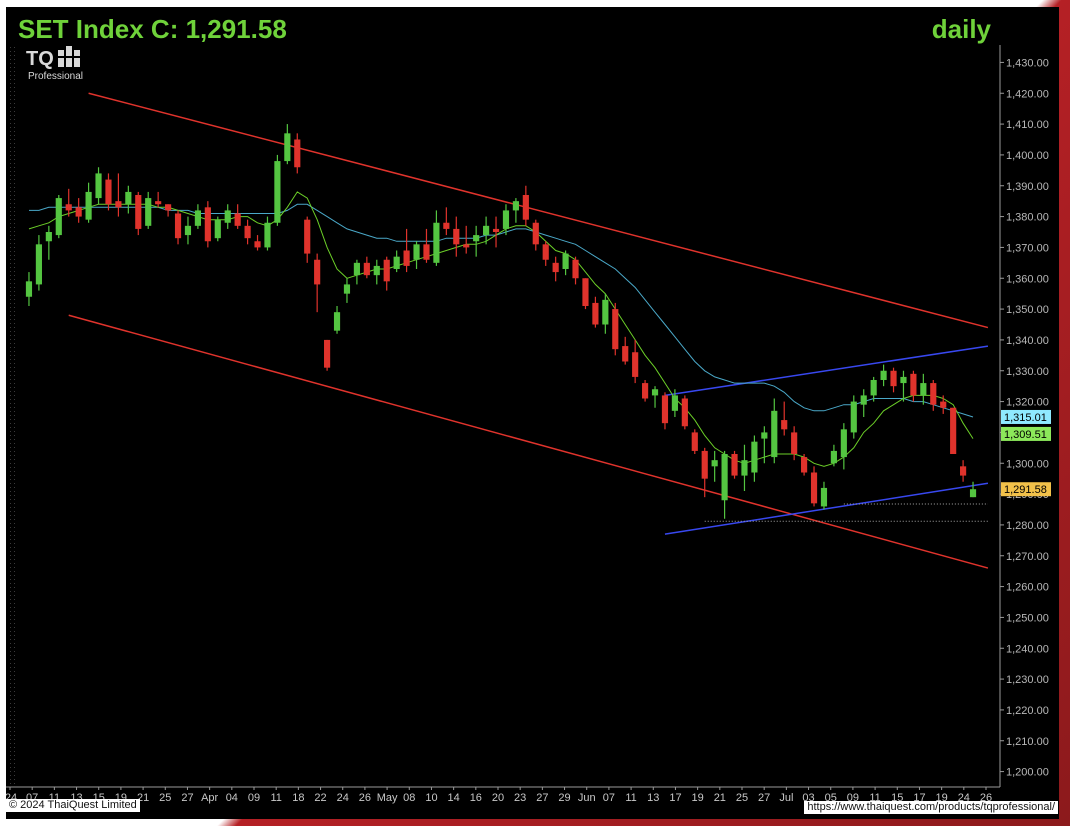 The width and height of the screenshot is (1070, 826). What do you see at coordinates (1027, 156) in the screenshot?
I see `price-tick-label: 1,400.00` at bounding box center [1027, 156].